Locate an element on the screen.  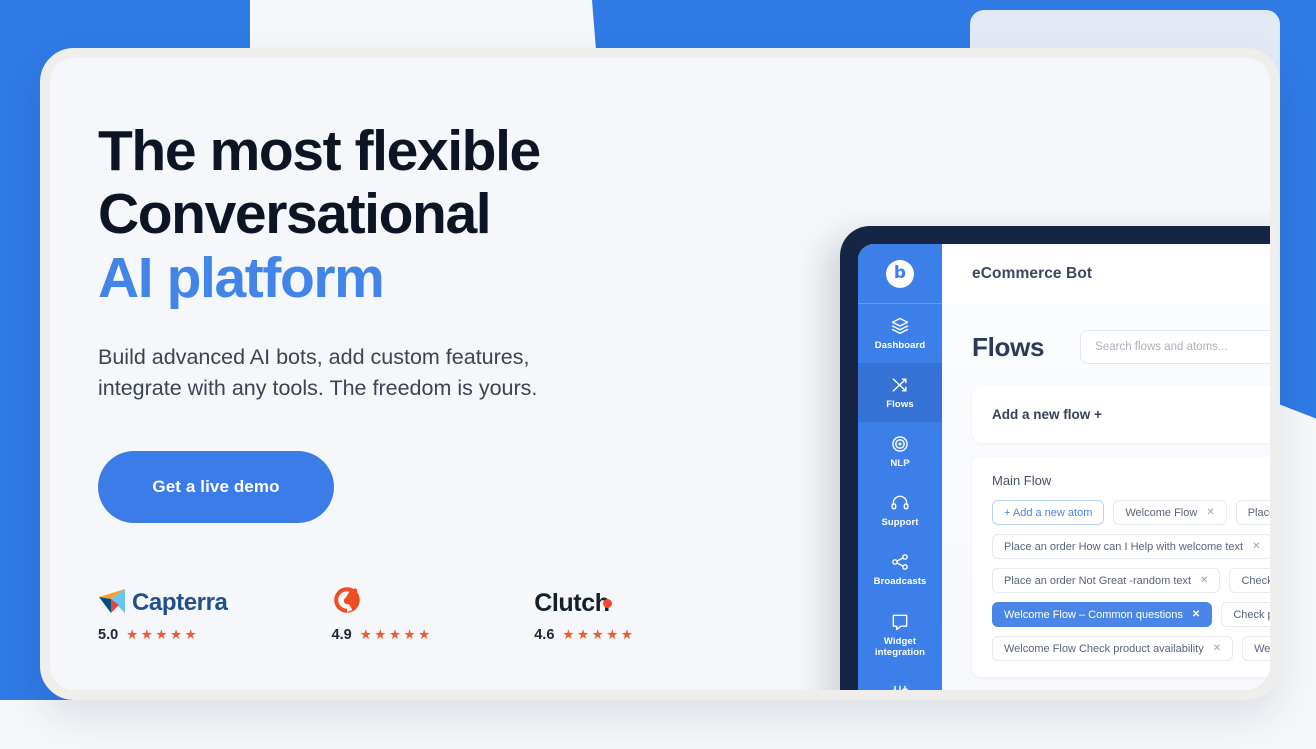
atom-chip: Place an order Not Great -random text ✕ is located at coordinates (1106, 580).